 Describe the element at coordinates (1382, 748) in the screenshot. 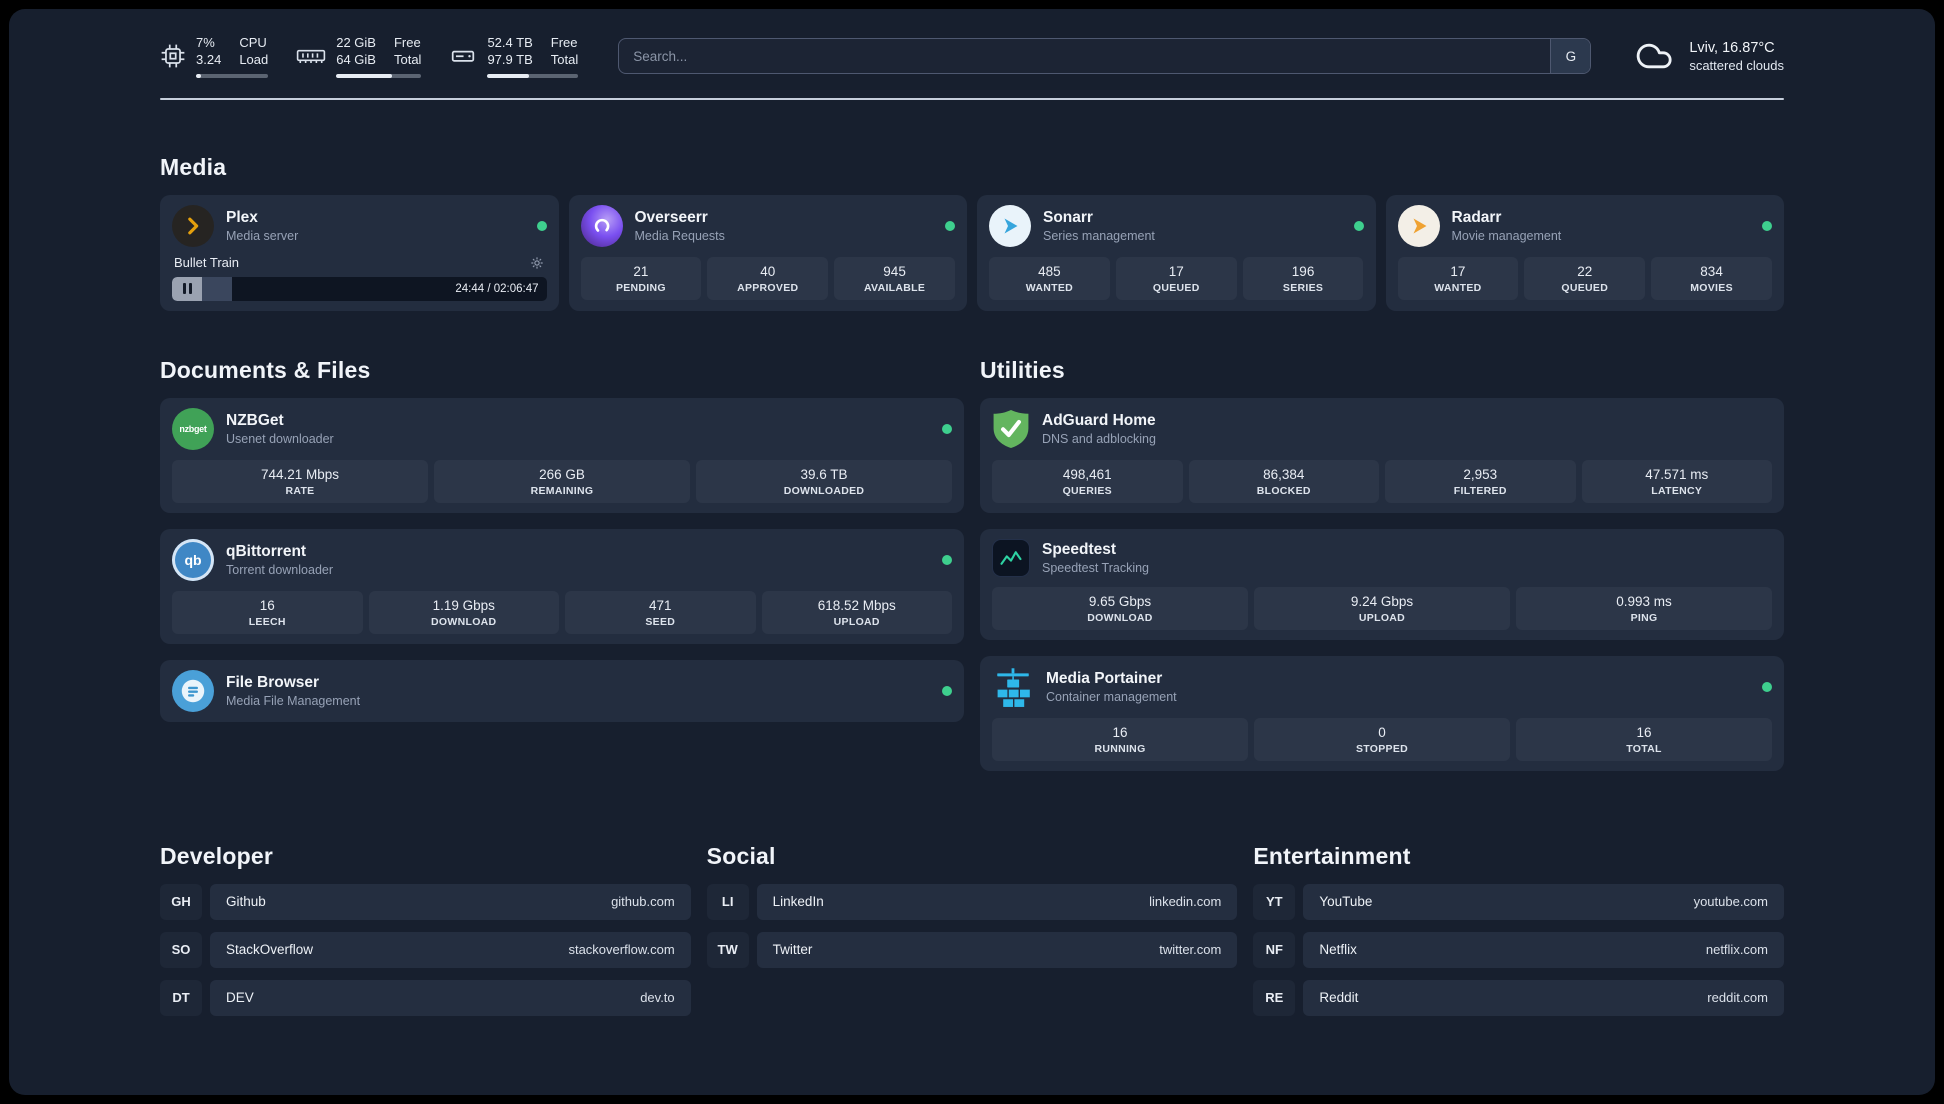

I see `stat-label: STOPPED` at that location.